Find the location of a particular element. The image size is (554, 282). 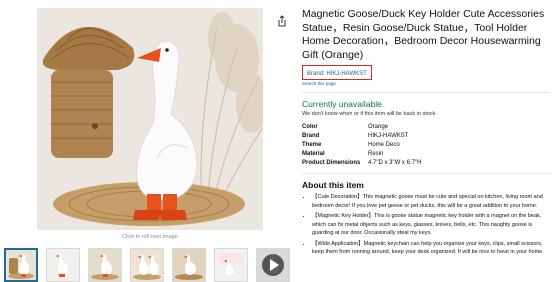

spec-row: Theme Home Deco is located at coordinates (361, 144).